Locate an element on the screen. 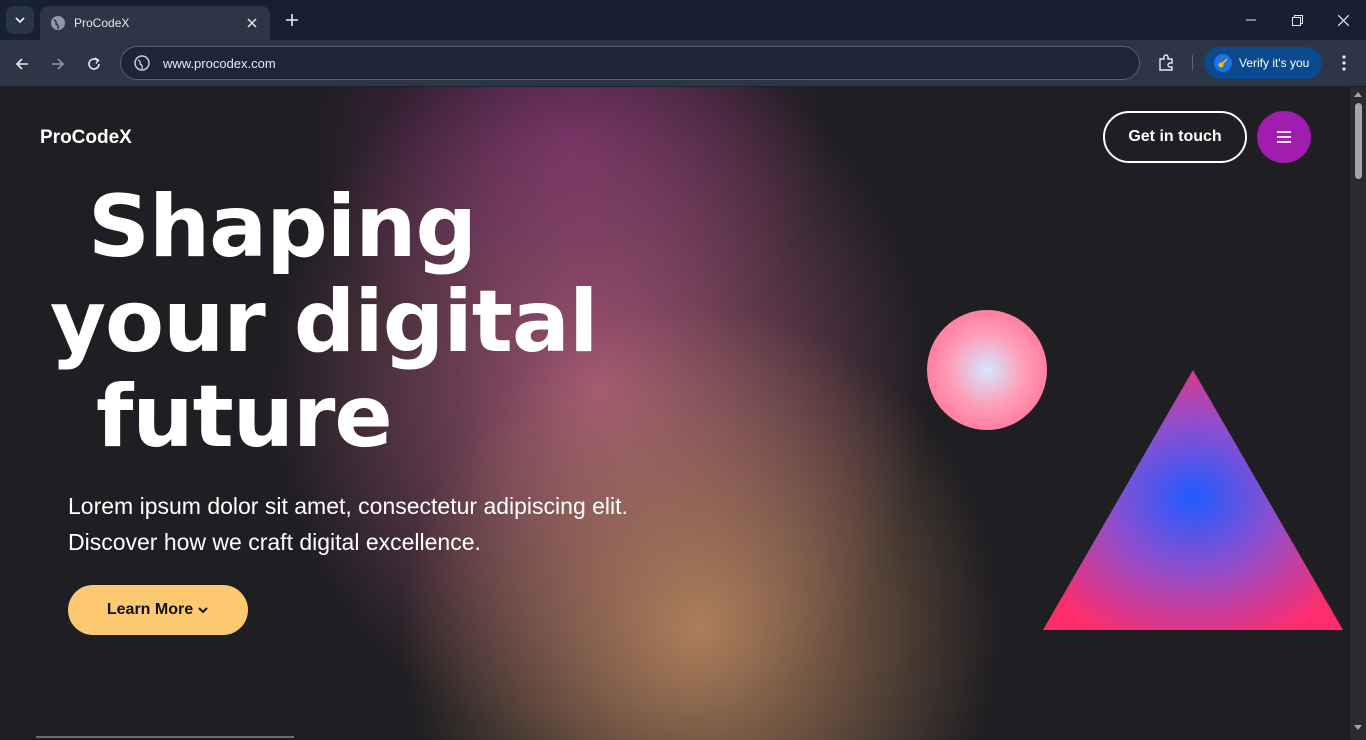 The image size is (1366, 740). reload-icon is located at coordinates (94, 63).